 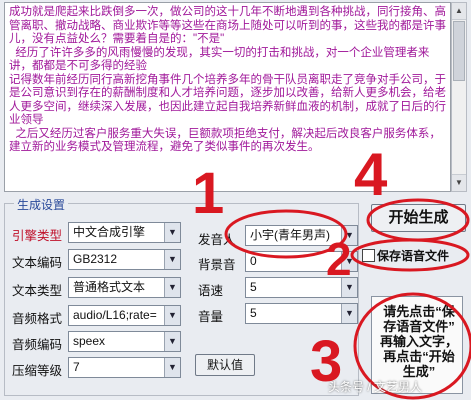 I want to click on checkbox-icon, so click(x=368, y=255).